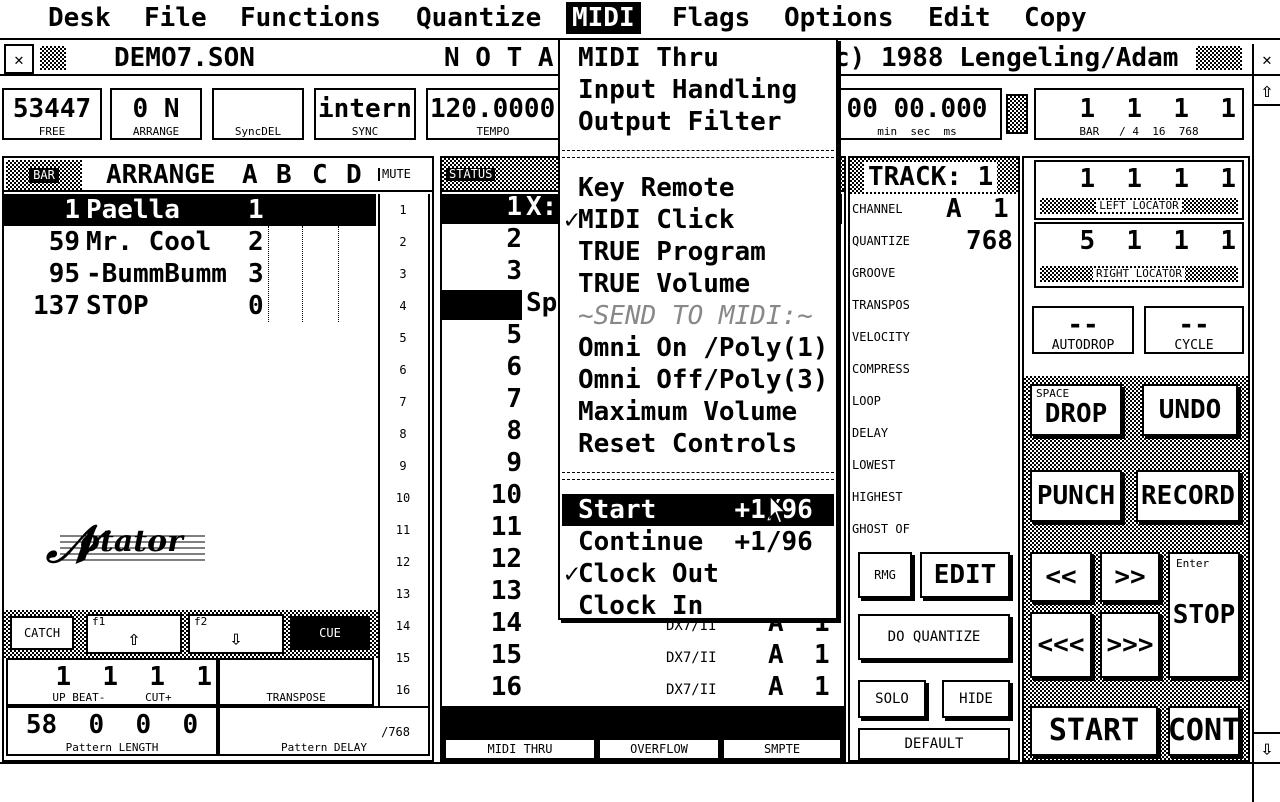  Describe the element at coordinates (698, 284) in the screenshot. I see `menu-item-true-volume: TRUE Volume` at that location.